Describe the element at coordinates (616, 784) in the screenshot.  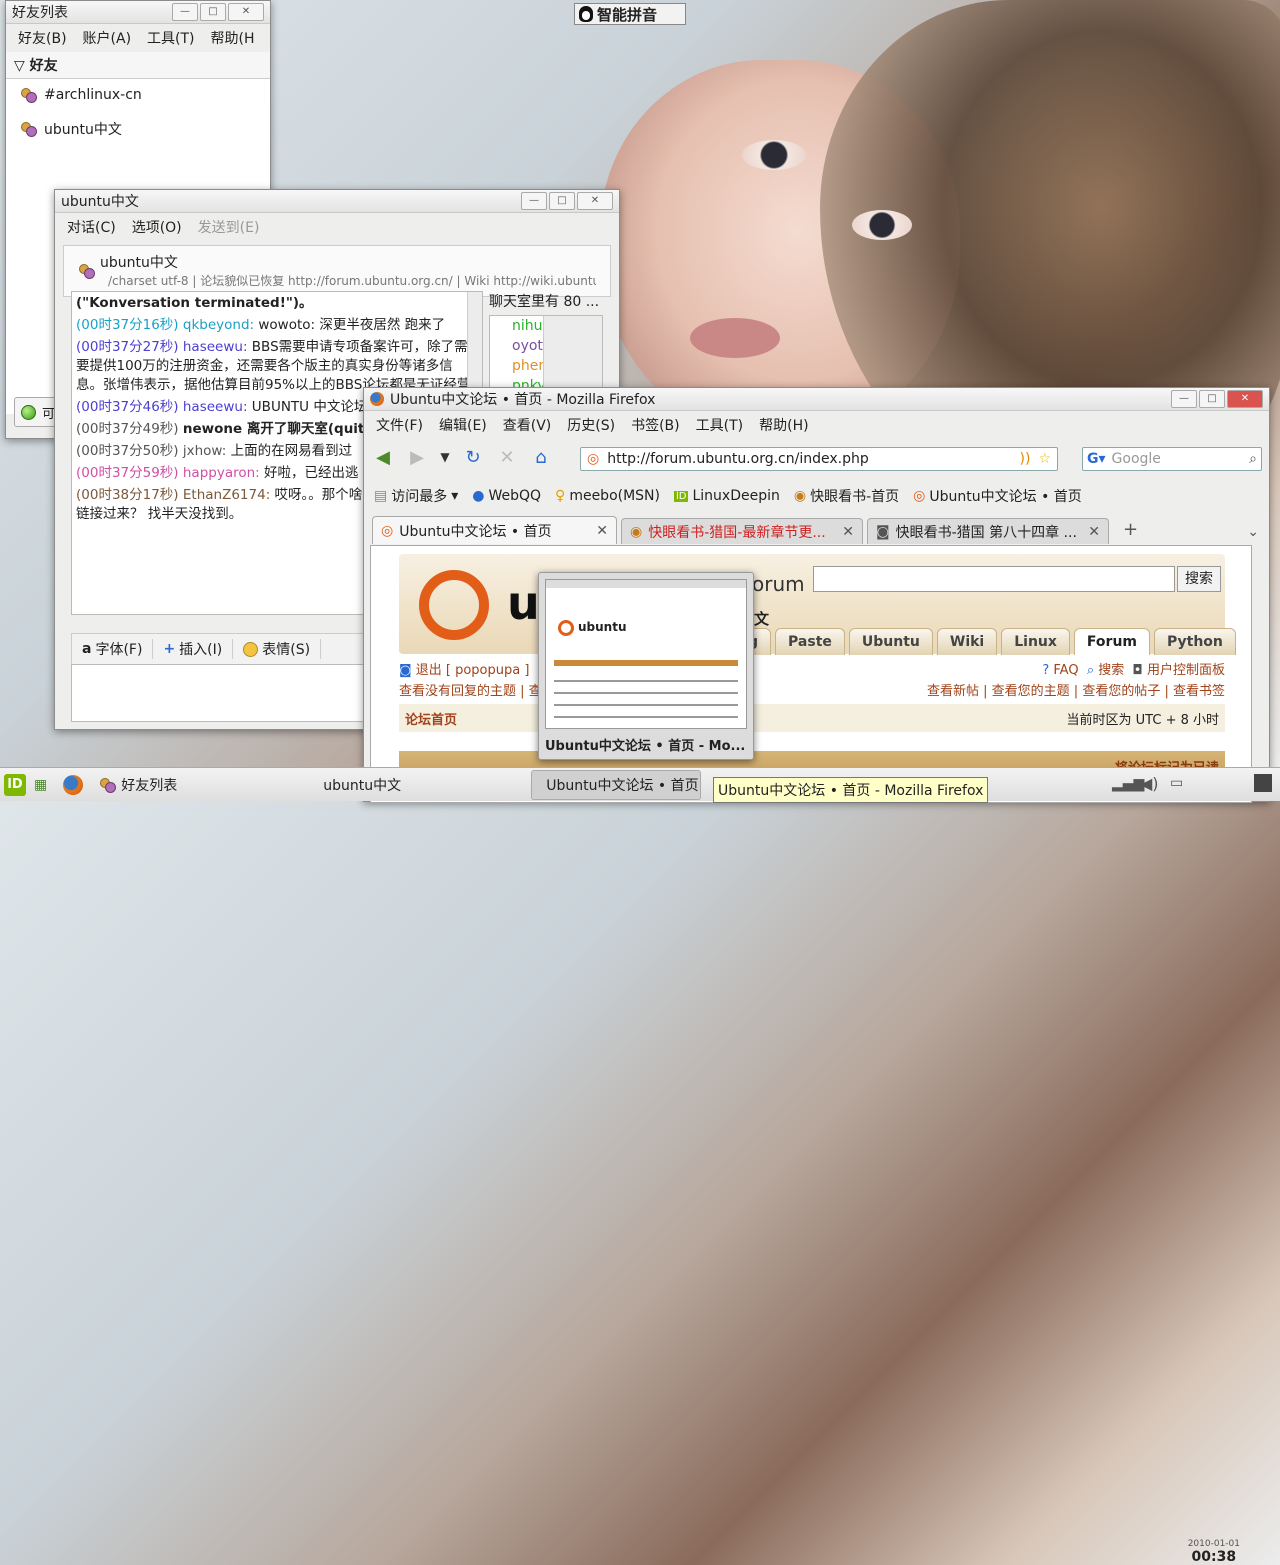
I see `taskbar-item-firefox: Ubuntu中文论坛 • 首页` at that location.